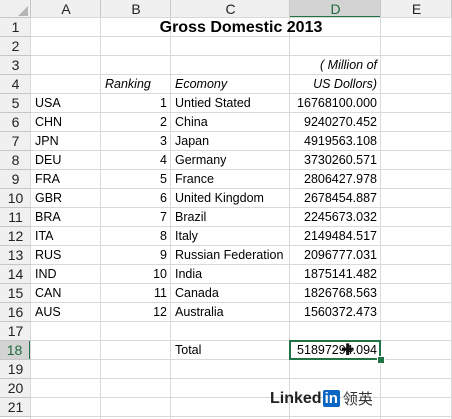 The width and height of the screenshot is (452, 419). What do you see at coordinates (15, 122) in the screenshot?
I see `row-header-6: 6` at bounding box center [15, 122].